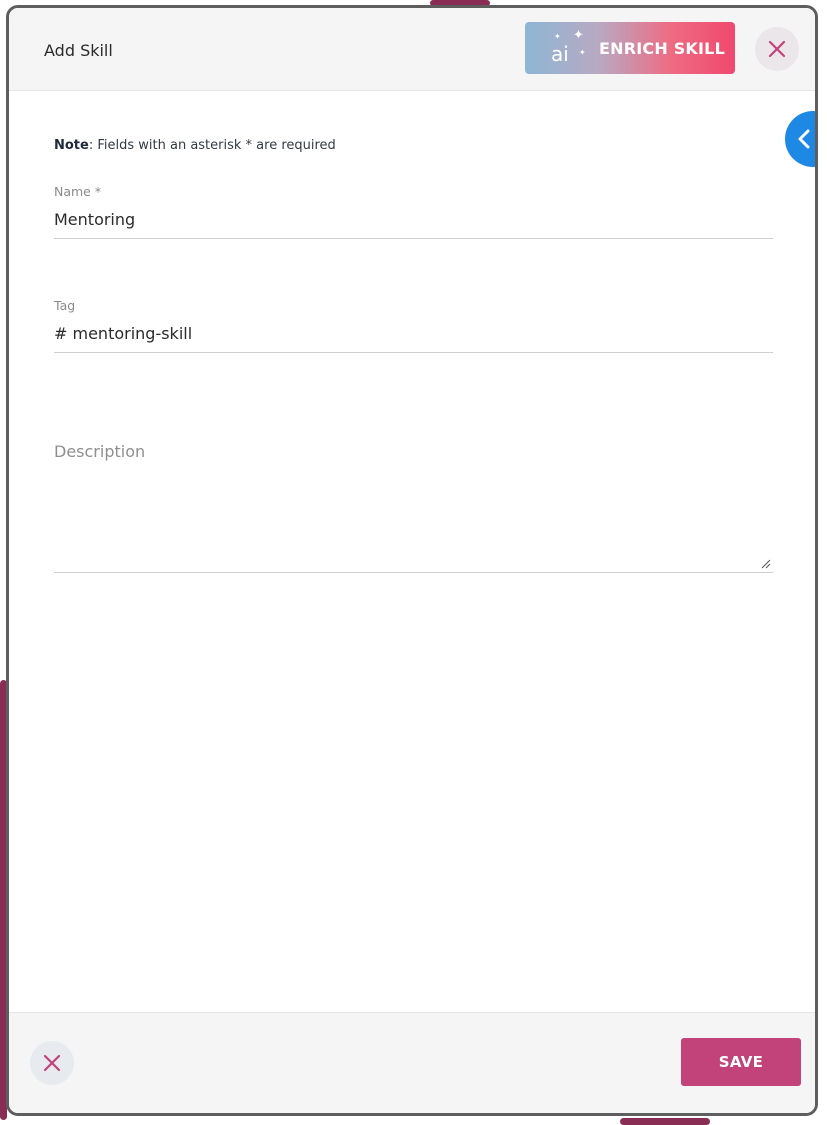 Image resolution: width=827 pixels, height=1125 pixels. What do you see at coordinates (78, 50) in the screenshot?
I see `dialog-title: Add Skill` at bounding box center [78, 50].